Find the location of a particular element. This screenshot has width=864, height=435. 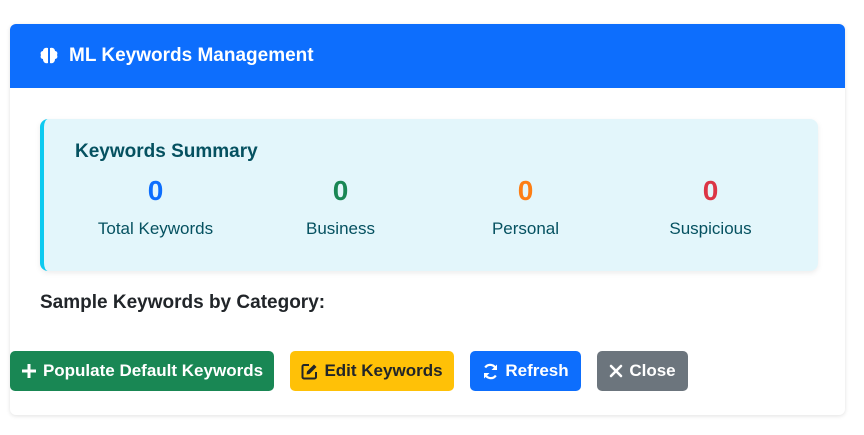

stat-personal: 0 Personal is located at coordinates (525, 207).